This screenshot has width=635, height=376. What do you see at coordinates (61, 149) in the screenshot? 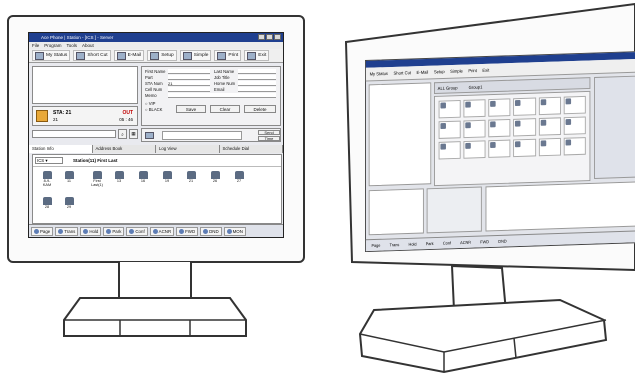
I see `tab-station-info: Station Info` at bounding box center [61, 149].